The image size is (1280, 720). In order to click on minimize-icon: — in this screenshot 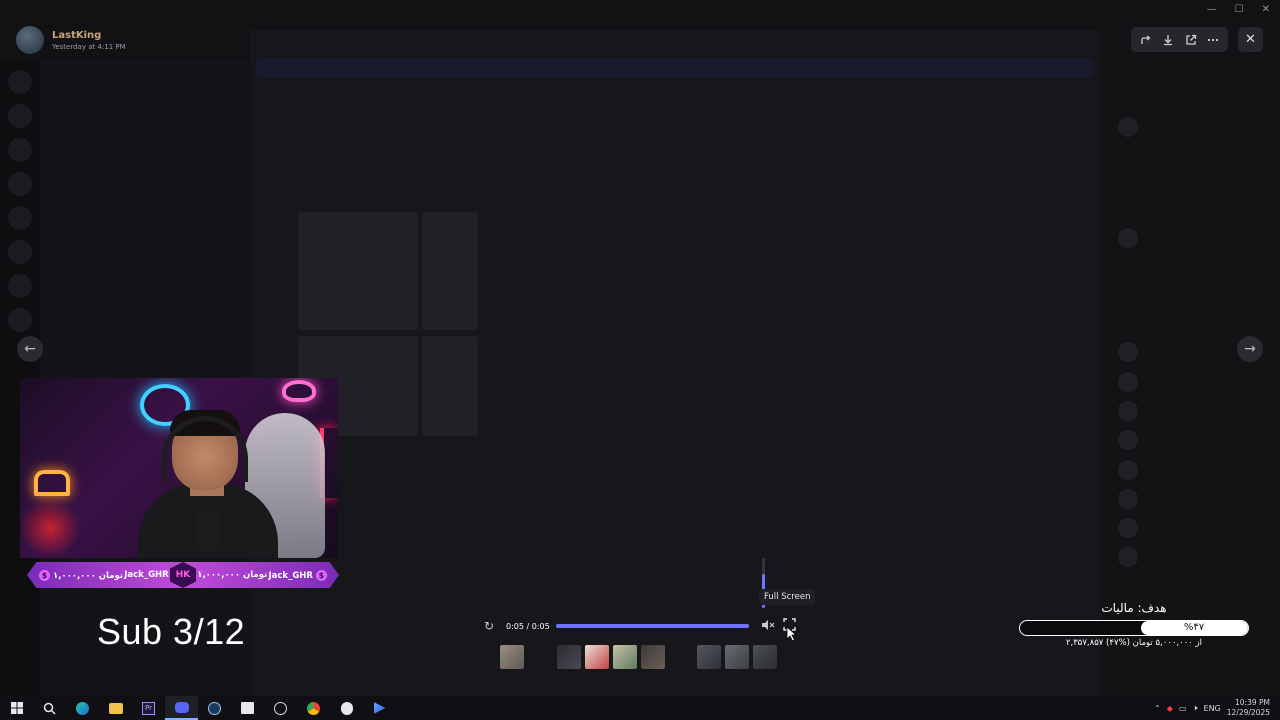, I will do `click(1212, 9)`.